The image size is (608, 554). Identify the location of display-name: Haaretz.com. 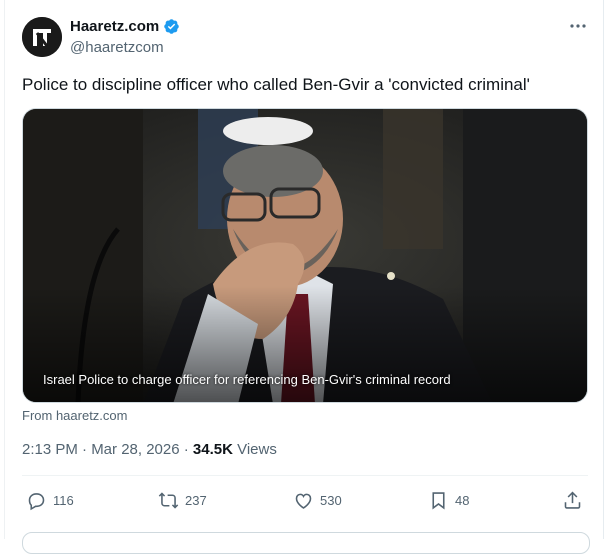
(125, 26).